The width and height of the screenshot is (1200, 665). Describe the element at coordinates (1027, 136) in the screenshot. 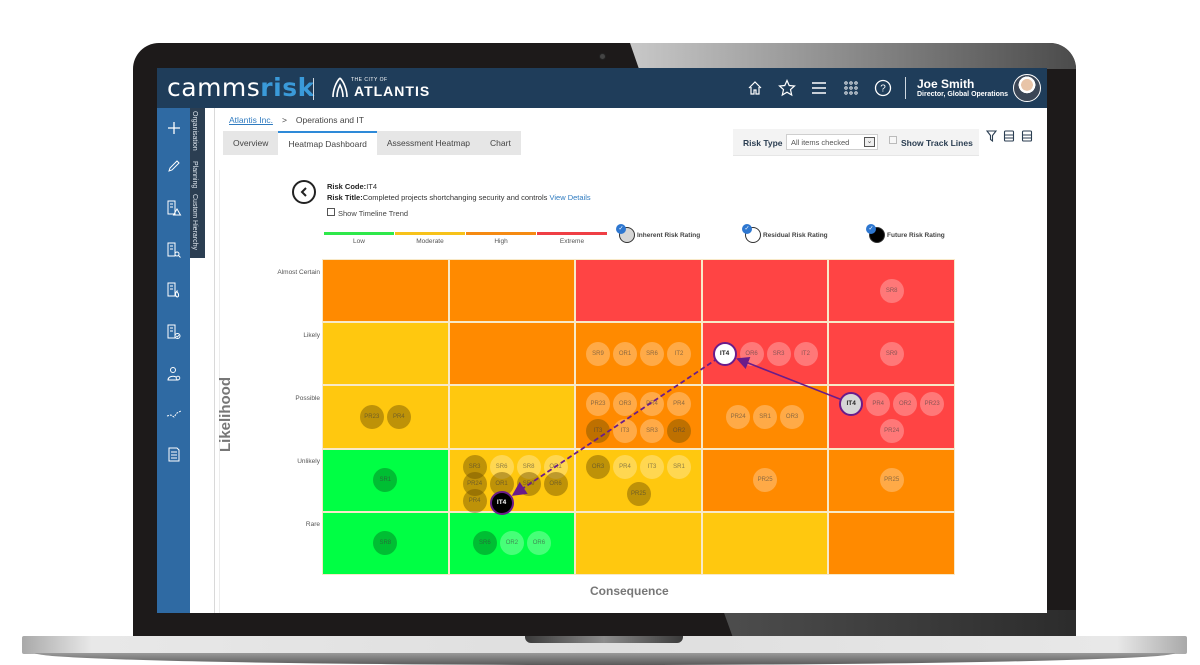

I see `export-icon` at that location.